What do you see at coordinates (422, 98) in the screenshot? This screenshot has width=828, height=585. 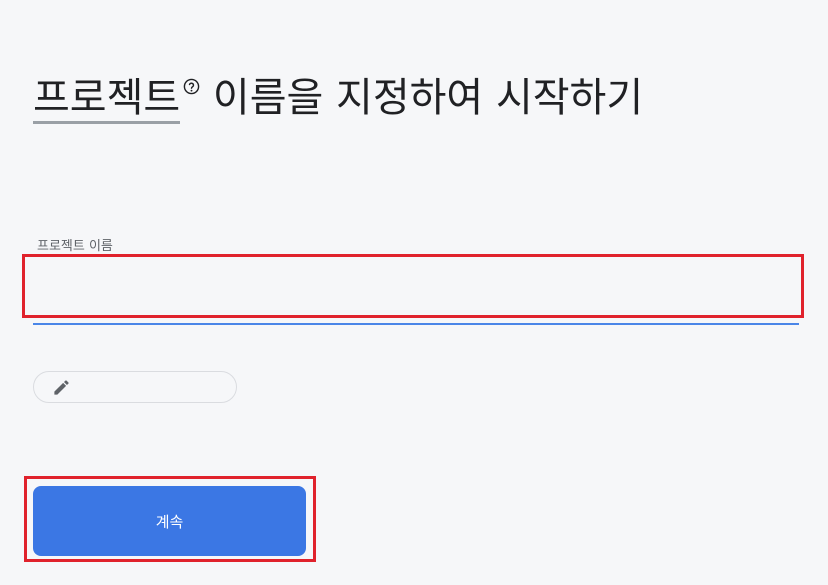 I see `page-title-rest: 이름을 지정하여 시작하기` at bounding box center [422, 98].